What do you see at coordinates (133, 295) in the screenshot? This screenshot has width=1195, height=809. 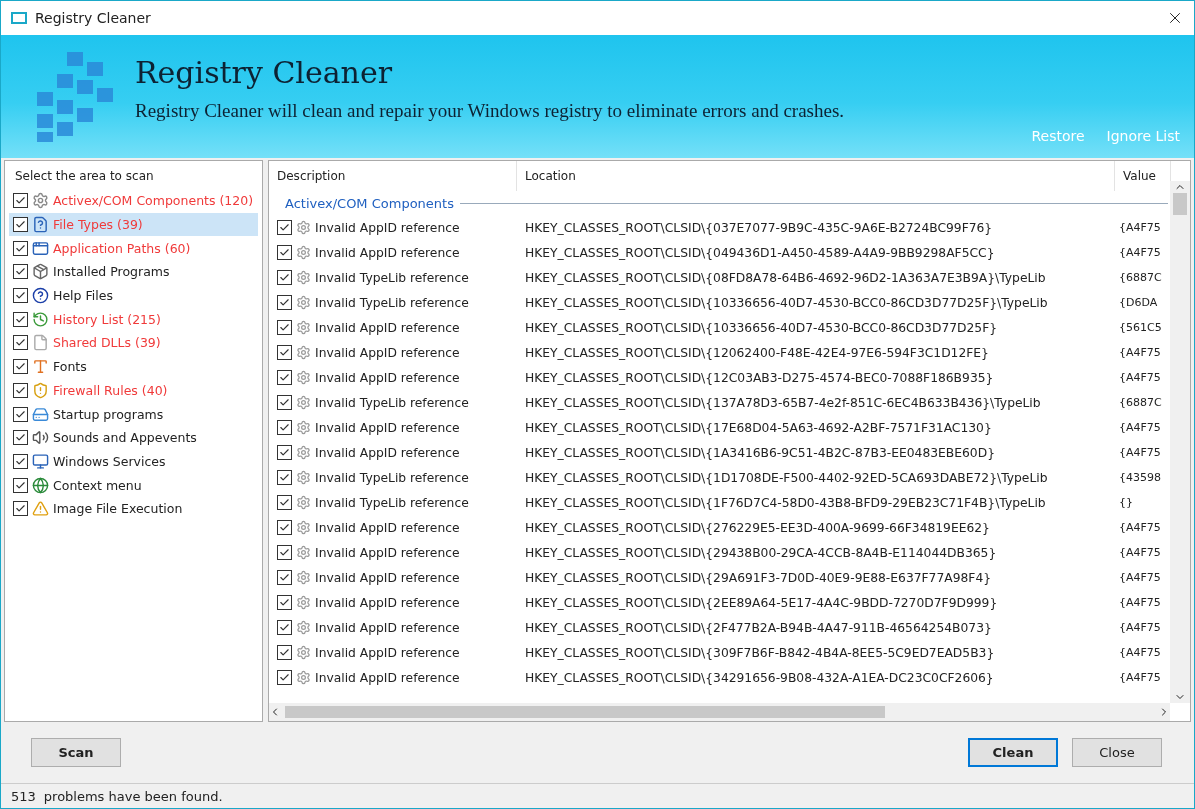 I see `scan-area-item: Help Files` at bounding box center [133, 295].